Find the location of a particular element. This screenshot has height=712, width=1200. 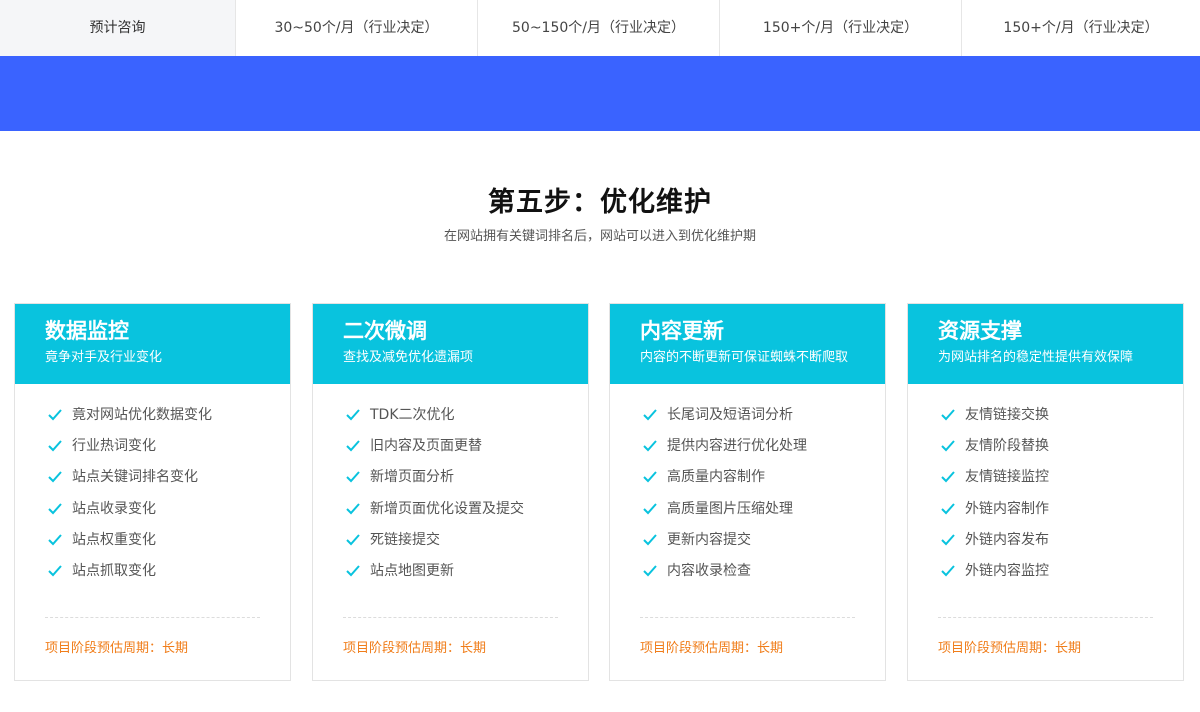

list-item: 站点抓取变化 is located at coordinates (167, 575).